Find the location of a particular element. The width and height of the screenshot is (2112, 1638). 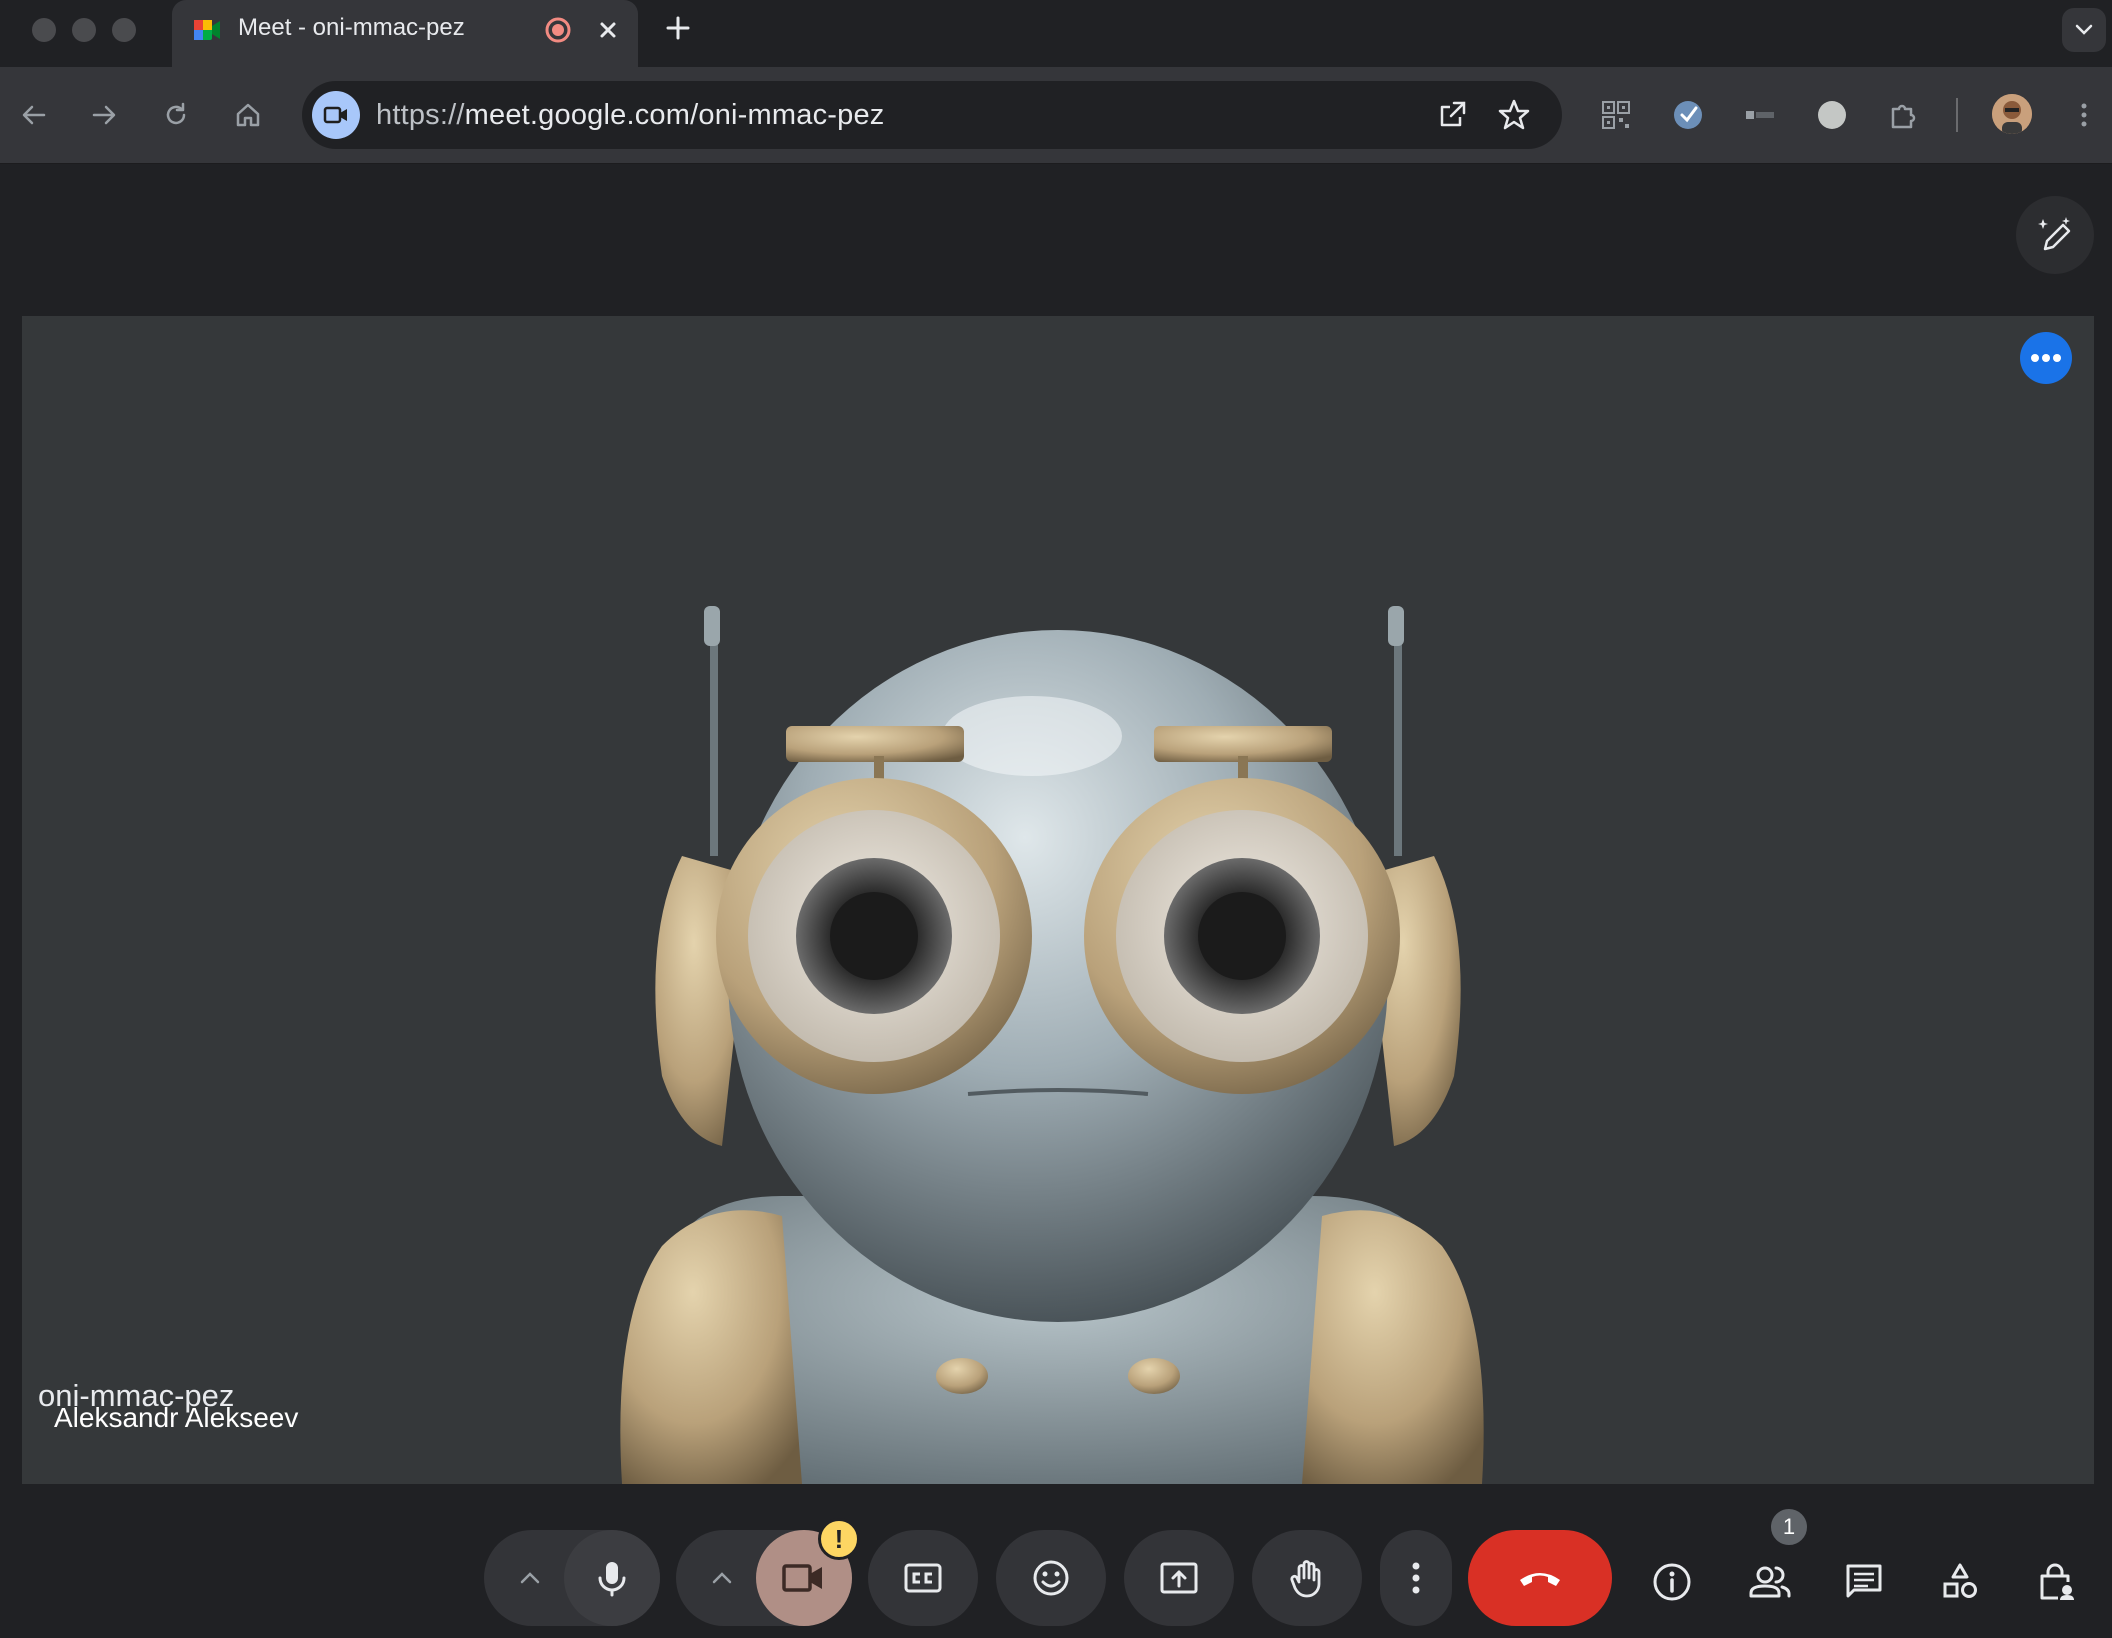

effects-button is located at coordinates (2055, 235).